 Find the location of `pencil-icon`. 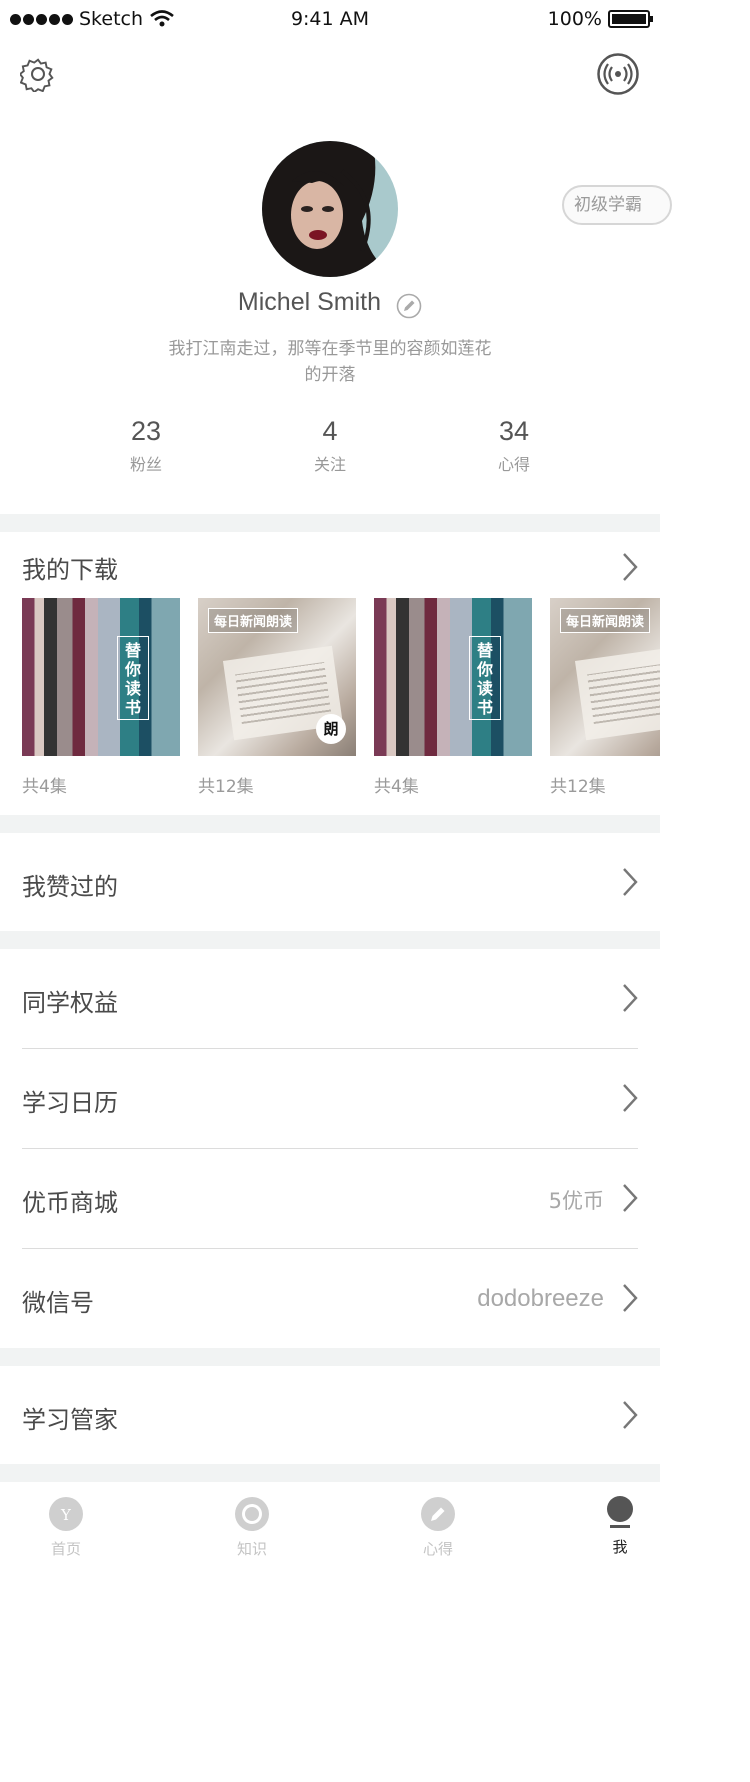

pencil-icon is located at coordinates (438, 1514).